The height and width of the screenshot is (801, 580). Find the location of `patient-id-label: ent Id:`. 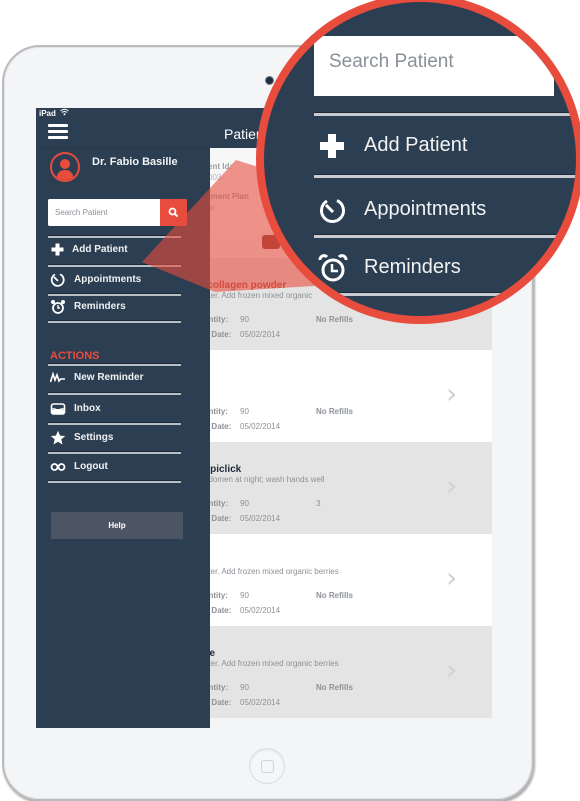

patient-id-label: ent Id: is located at coordinates (220, 166).